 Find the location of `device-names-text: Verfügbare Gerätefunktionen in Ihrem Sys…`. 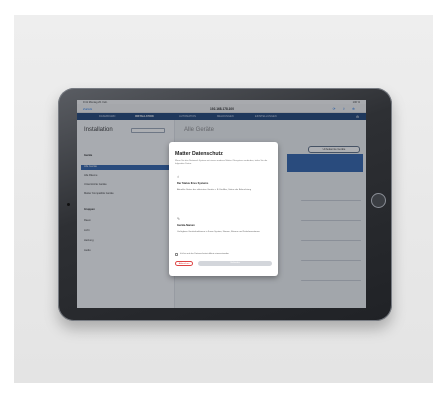

device-names-text: Verfügbare Gerätefunktionen in Ihrem Sys… is located at coordinates (218, 232).